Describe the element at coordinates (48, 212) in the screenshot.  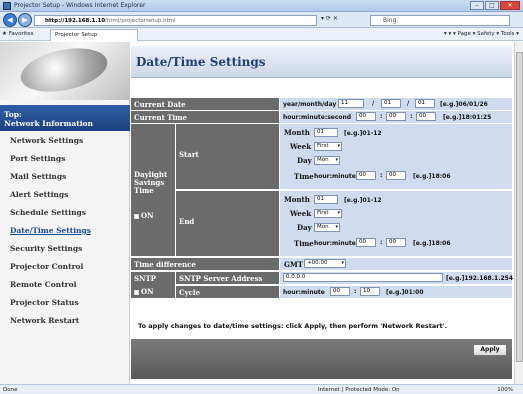
I see `sidebar-item-schedule-settings: Schedule Settings` at that location.